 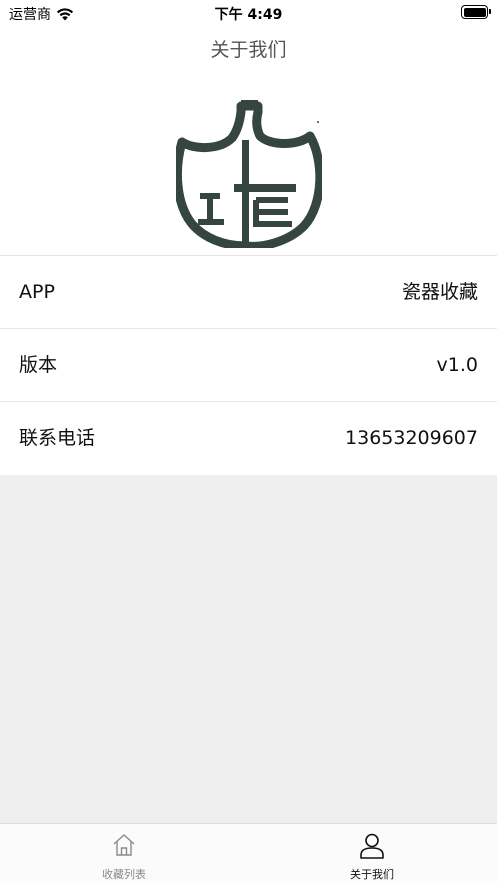 What do you see at coordinates (248, 292) in the screenshot?
I see `info-row-app: APP 瓷器收藏` at bounding box center [248, 292].